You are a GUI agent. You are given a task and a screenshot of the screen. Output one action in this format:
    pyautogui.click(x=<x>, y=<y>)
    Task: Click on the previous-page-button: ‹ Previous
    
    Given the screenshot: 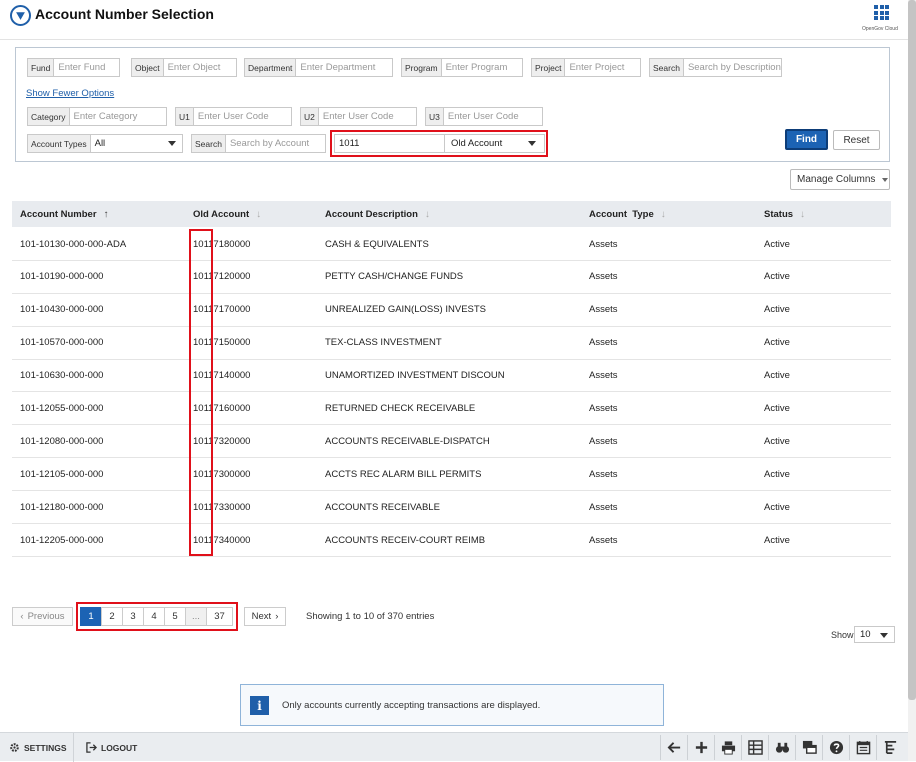 What is the action you would take?
    pyautogui.click(x=42, y=616)
    